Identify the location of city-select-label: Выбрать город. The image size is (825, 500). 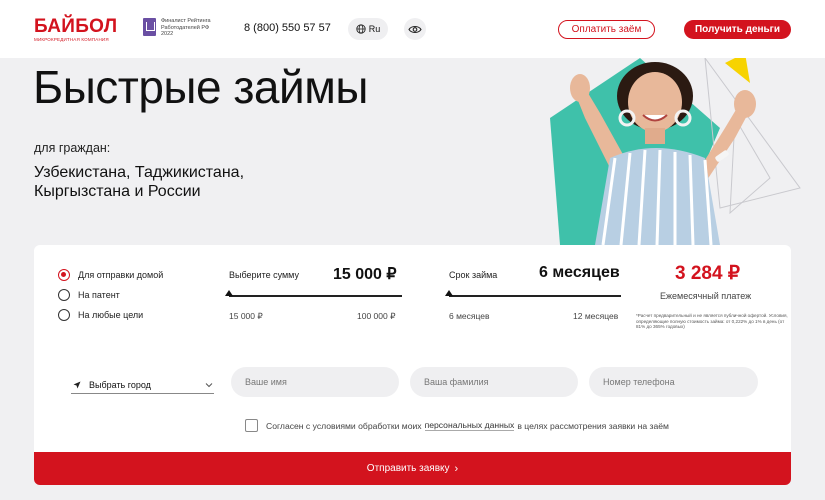
(120, 385).